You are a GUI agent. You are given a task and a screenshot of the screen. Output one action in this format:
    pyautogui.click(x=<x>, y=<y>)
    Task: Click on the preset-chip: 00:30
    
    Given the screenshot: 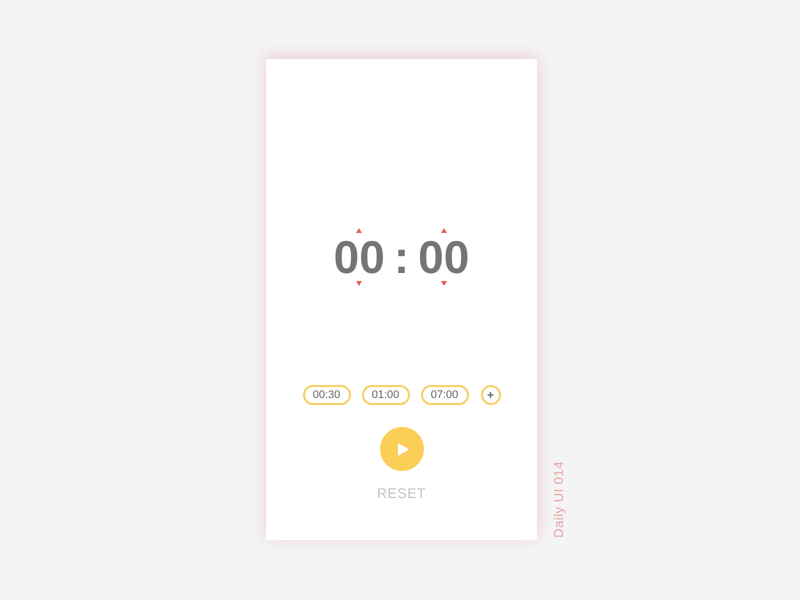 What is the action you would take?
    pyautogui.click(x=326, y=395)
    